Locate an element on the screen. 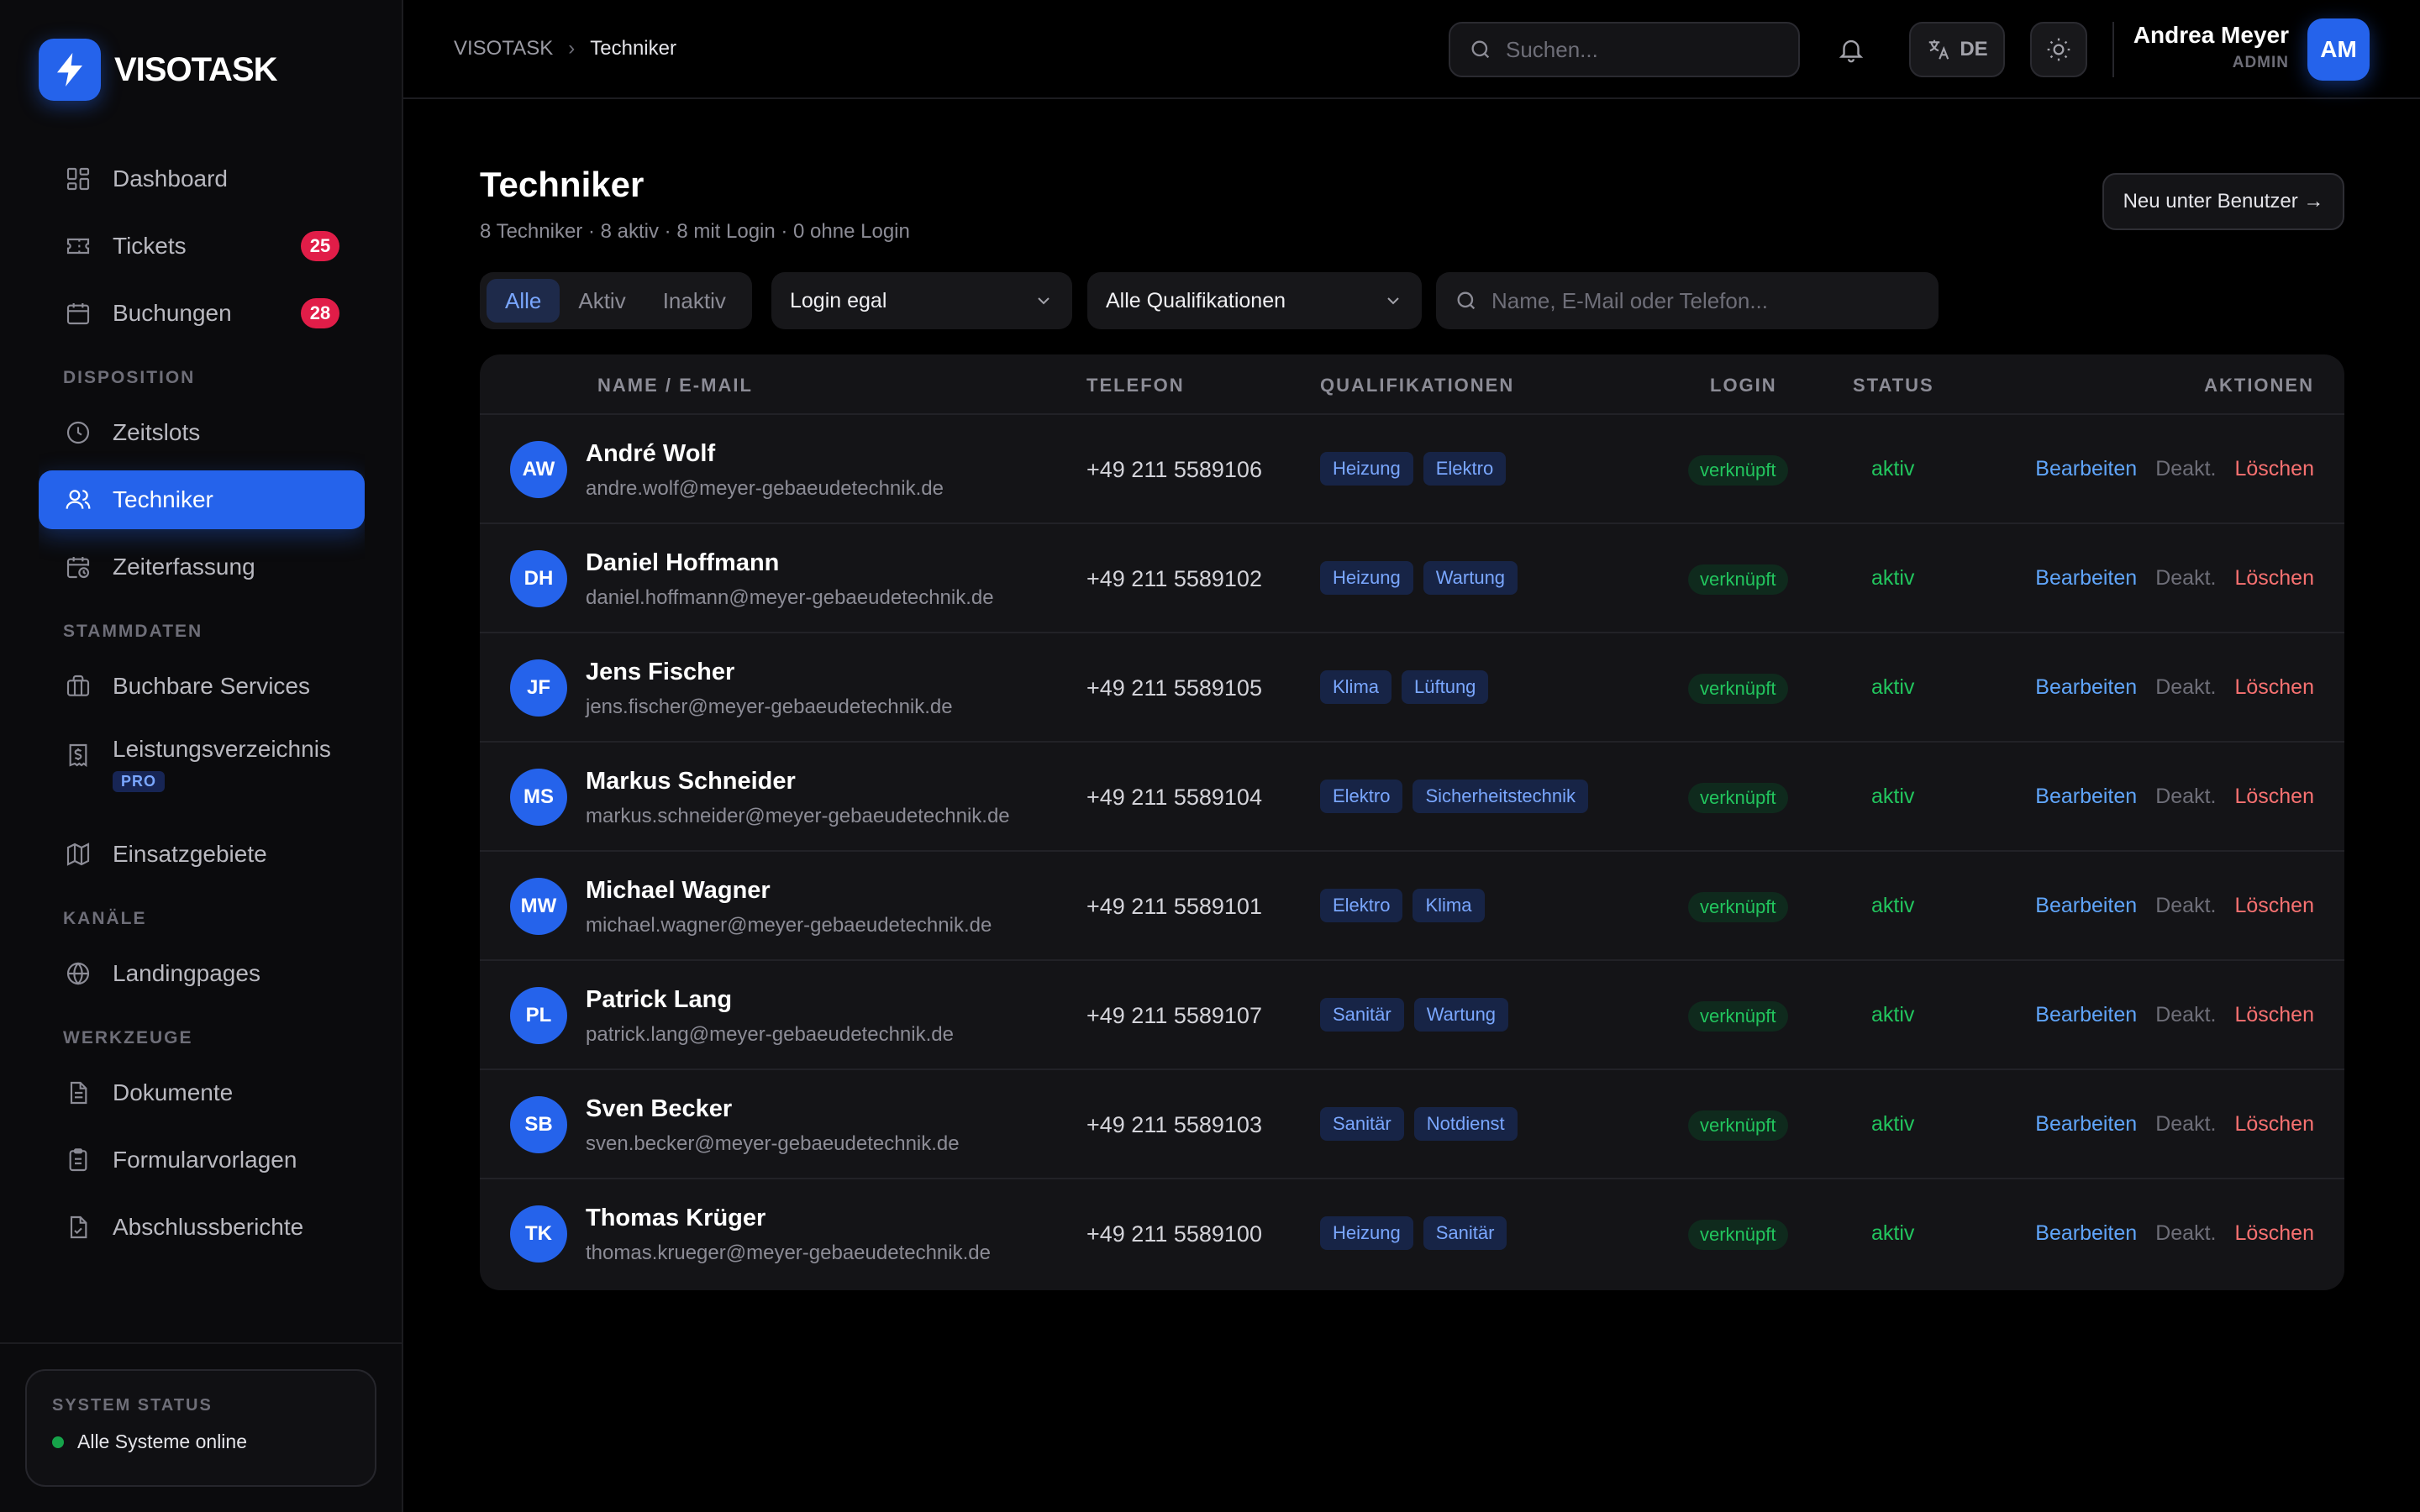 The image size is (2420, 1512). qualification-filter-select: Alle Qualifikationen is located at coordinates (1255, 300).